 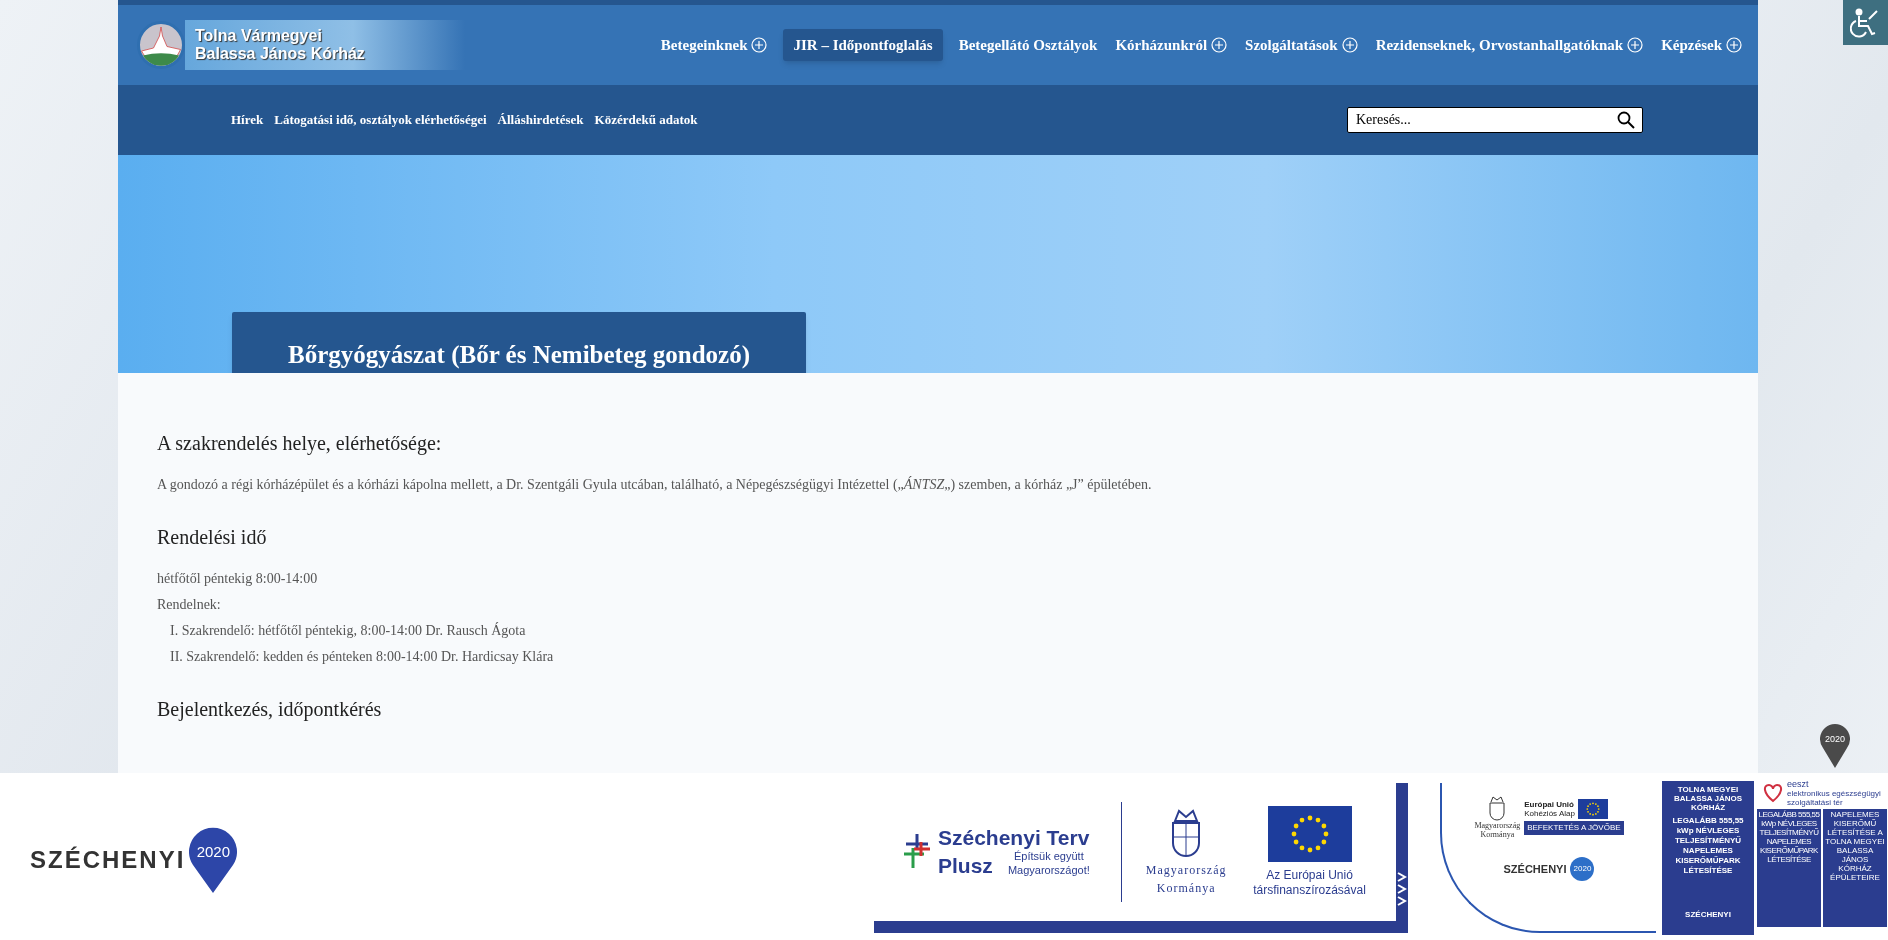 What do you see at coordinates (519, 342) in the screenshot?
I see `page-title: Bőrgyógyászat (Bőr és Nemibeteg gondozó)` at bounding box center [519, 342].